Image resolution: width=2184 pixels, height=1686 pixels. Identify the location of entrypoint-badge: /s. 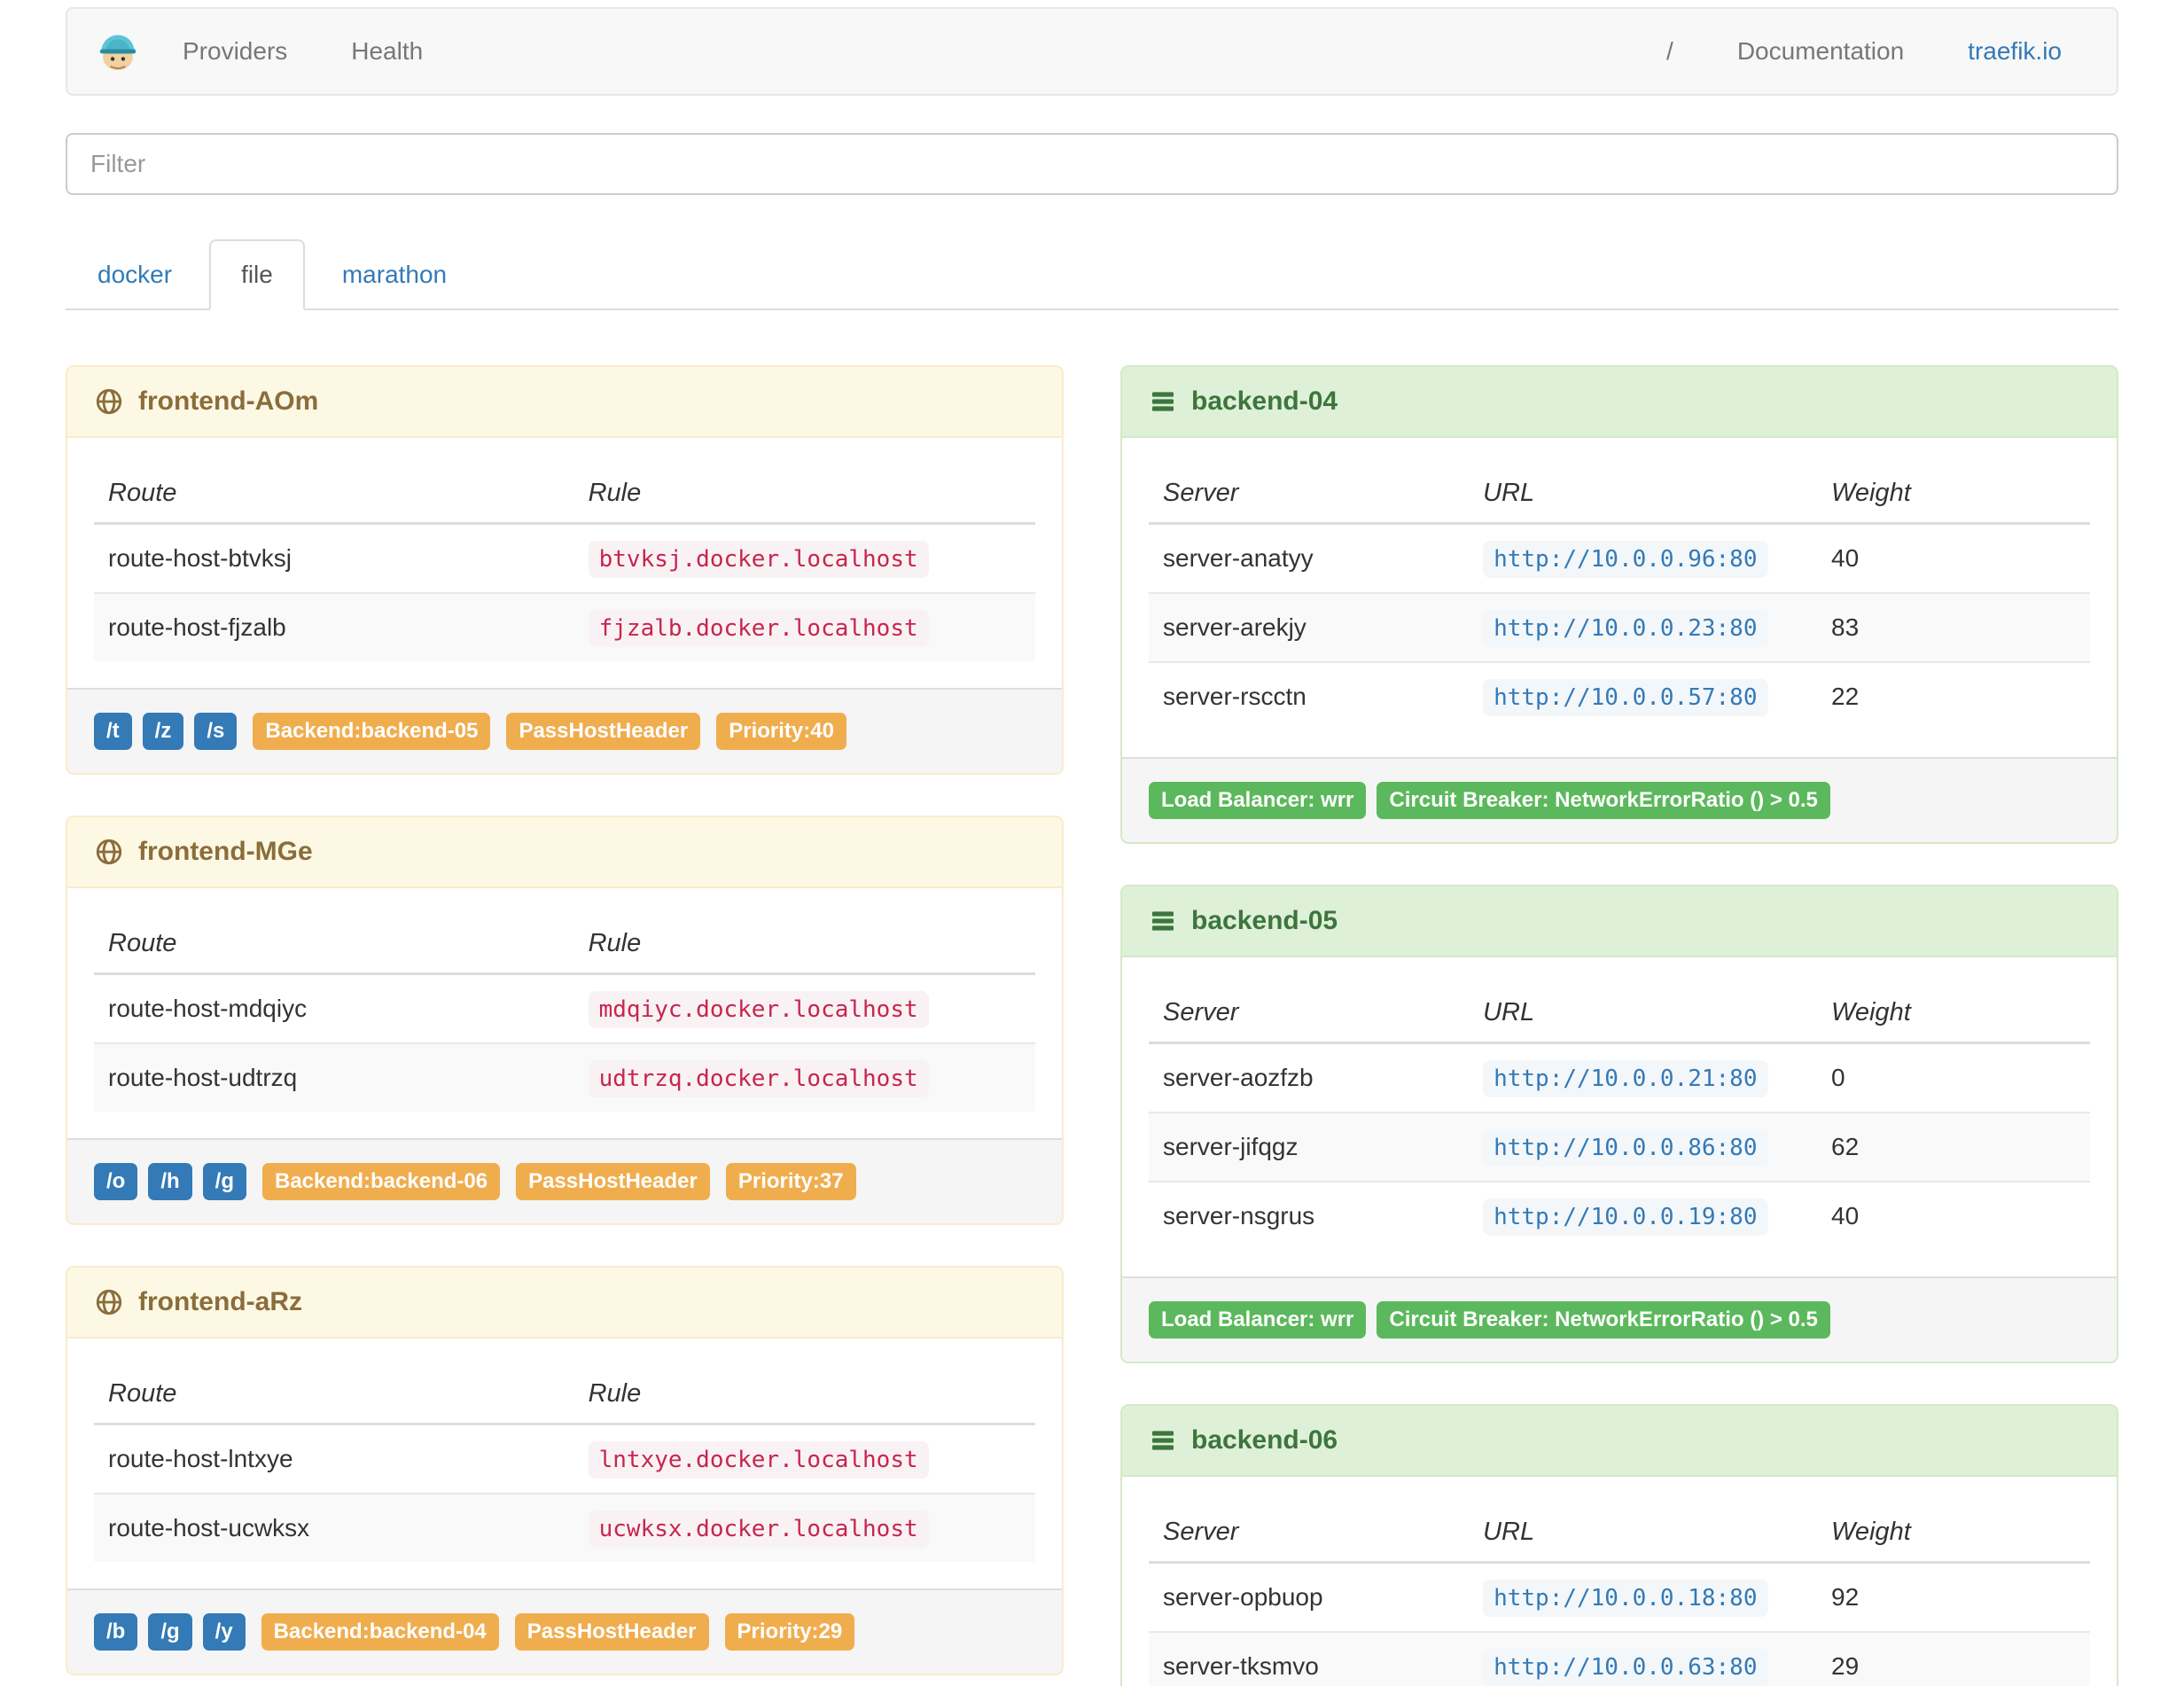
(216, 731).